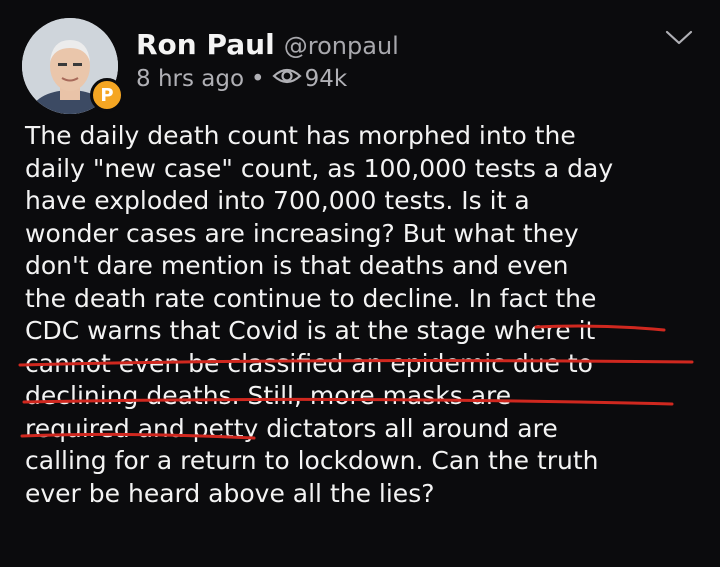  I want to click on chevron-down-icon, so click(679, 38).